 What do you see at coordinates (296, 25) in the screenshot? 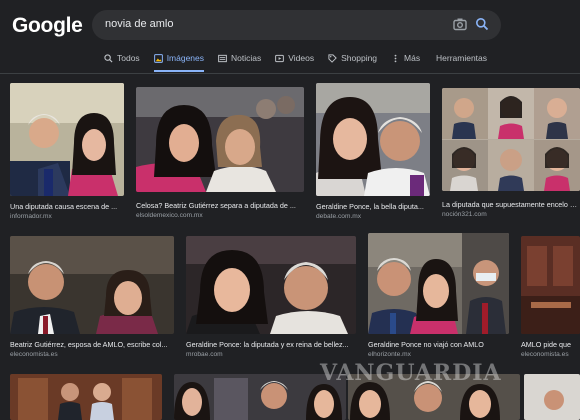
I see `search-bar: novia de amlo` at bounding box center [296, 25].